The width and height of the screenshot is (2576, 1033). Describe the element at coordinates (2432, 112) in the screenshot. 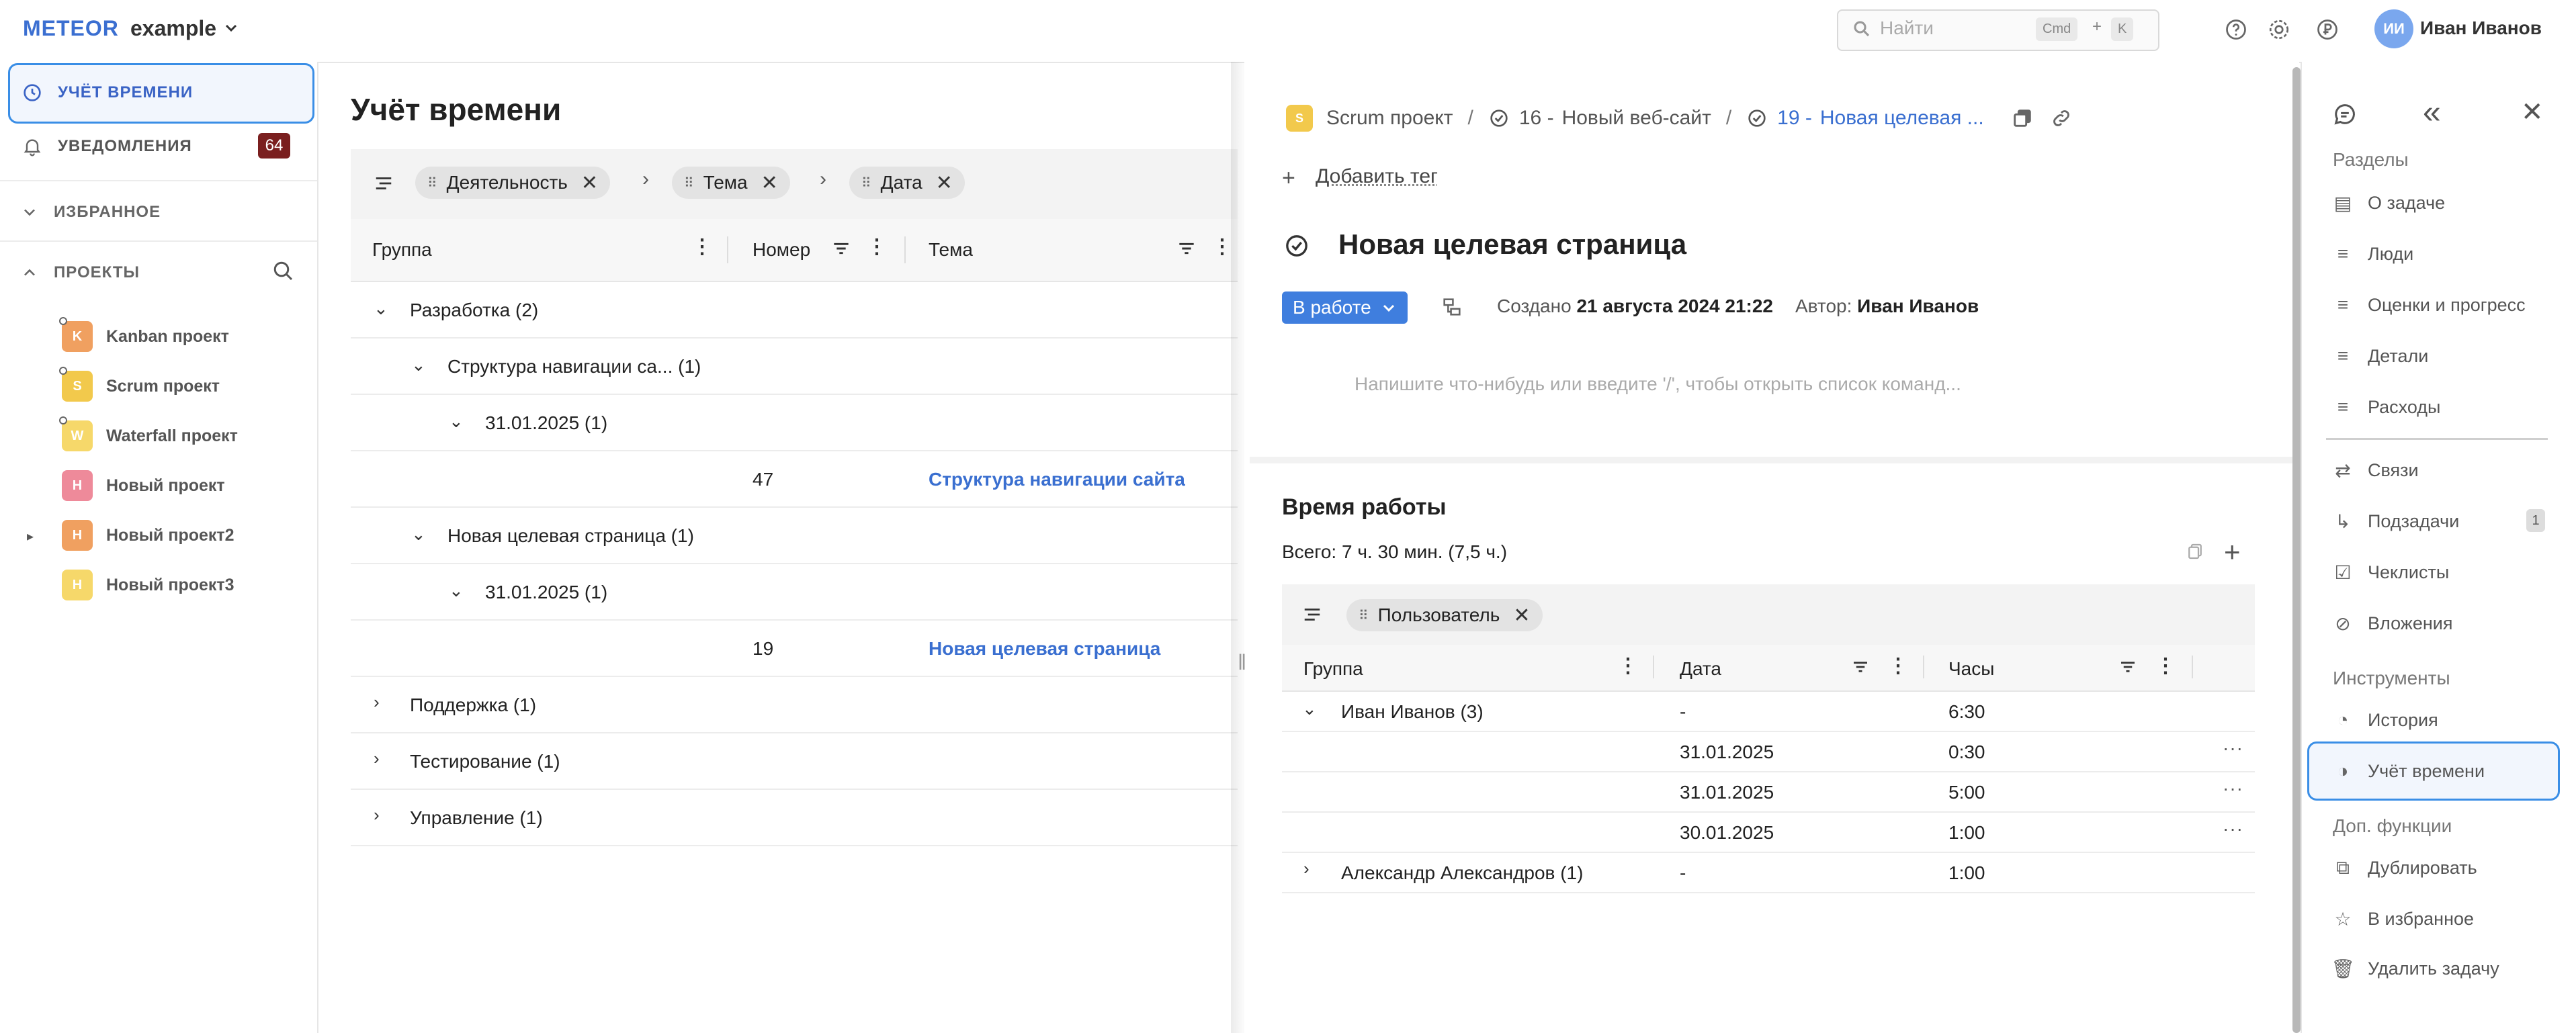

I see `collapse-icon: «` at that location.